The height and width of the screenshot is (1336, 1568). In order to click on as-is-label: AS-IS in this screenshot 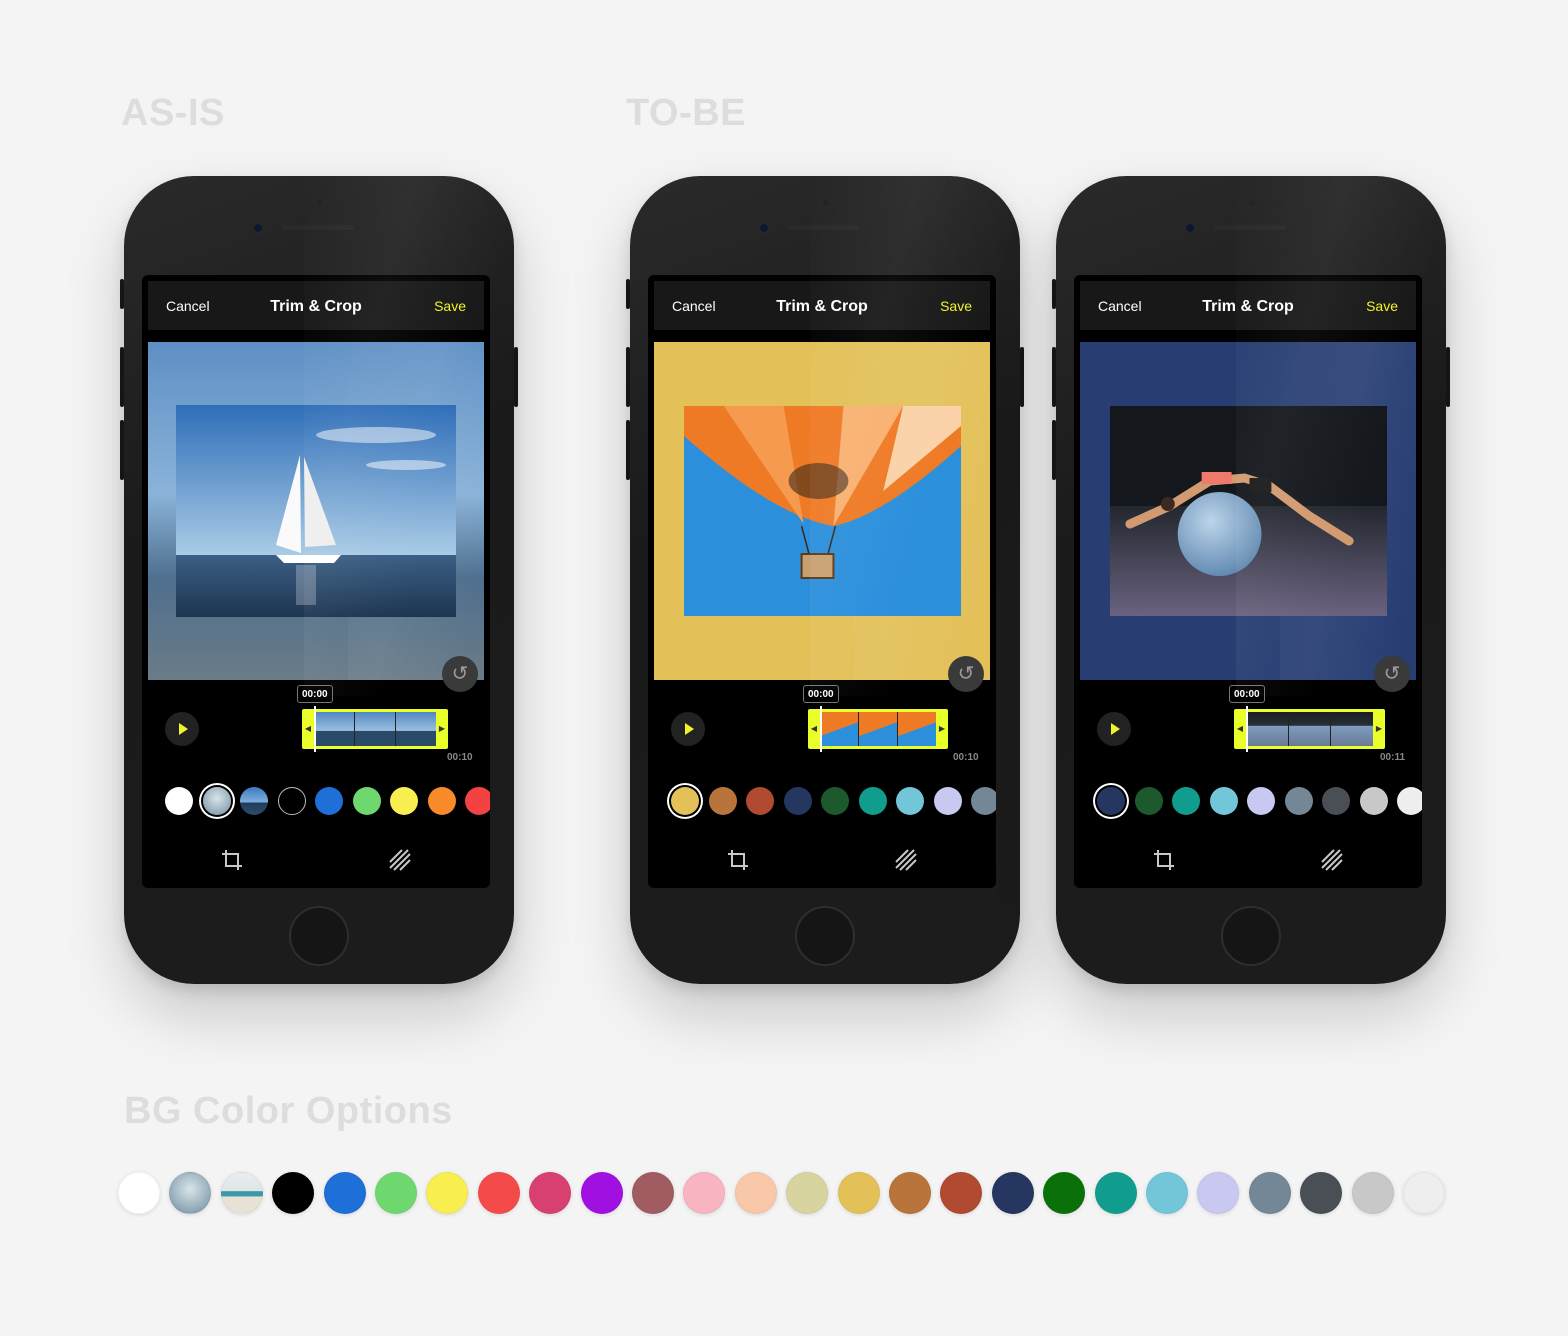, I will do `click(173, 113)`.